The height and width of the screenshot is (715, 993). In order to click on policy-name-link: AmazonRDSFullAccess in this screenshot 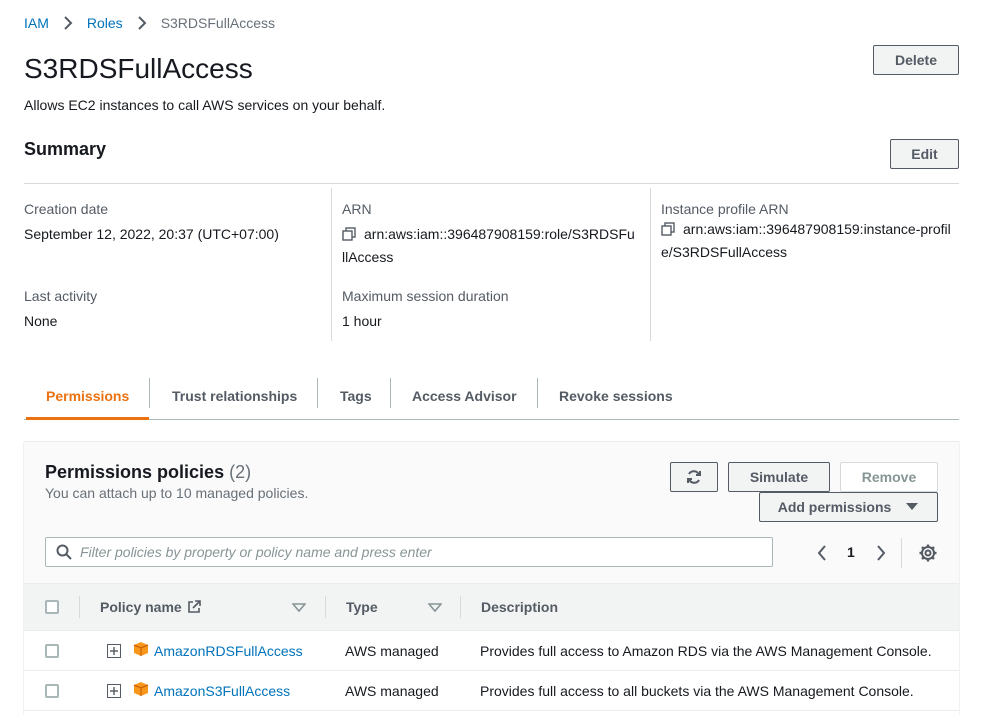, I will do `click(228, 651)`.